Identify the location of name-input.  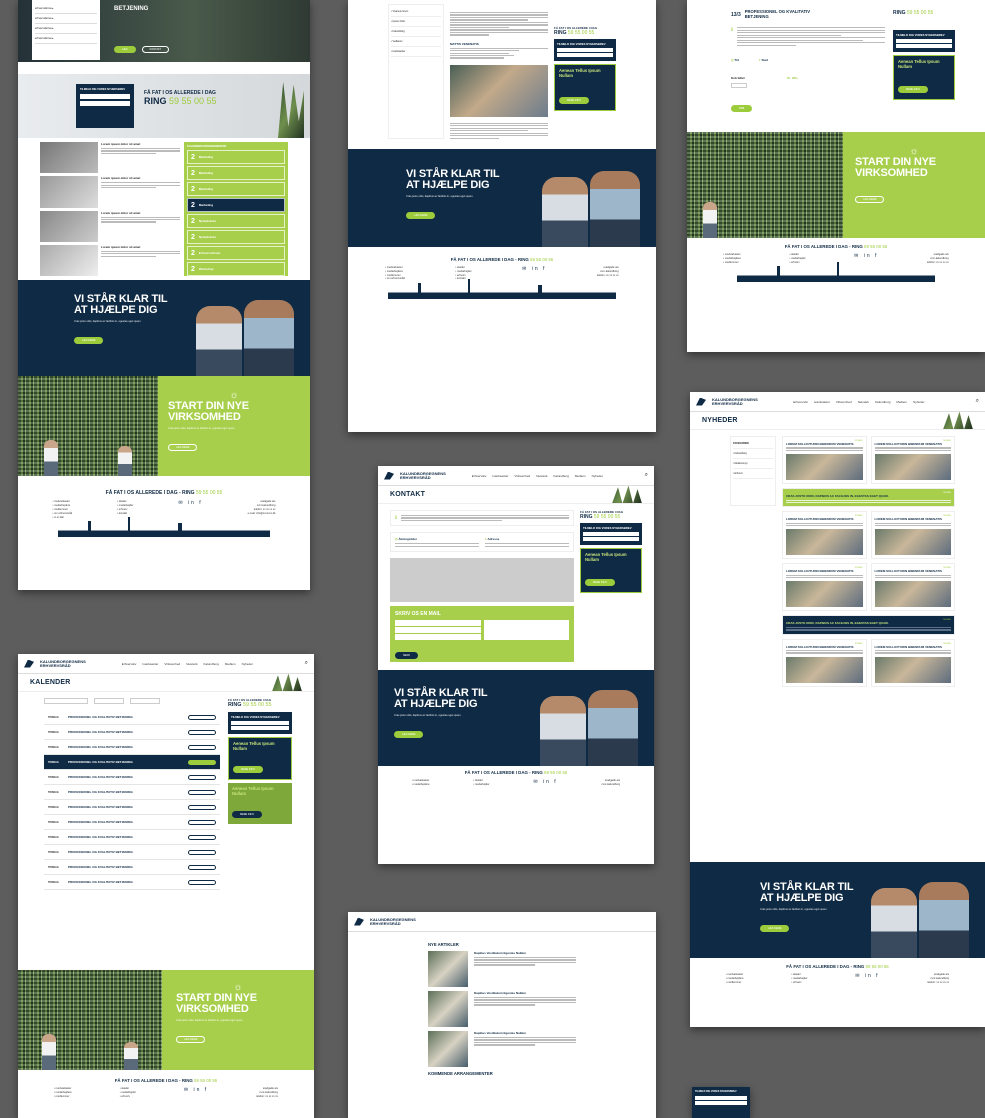
(438, 622).